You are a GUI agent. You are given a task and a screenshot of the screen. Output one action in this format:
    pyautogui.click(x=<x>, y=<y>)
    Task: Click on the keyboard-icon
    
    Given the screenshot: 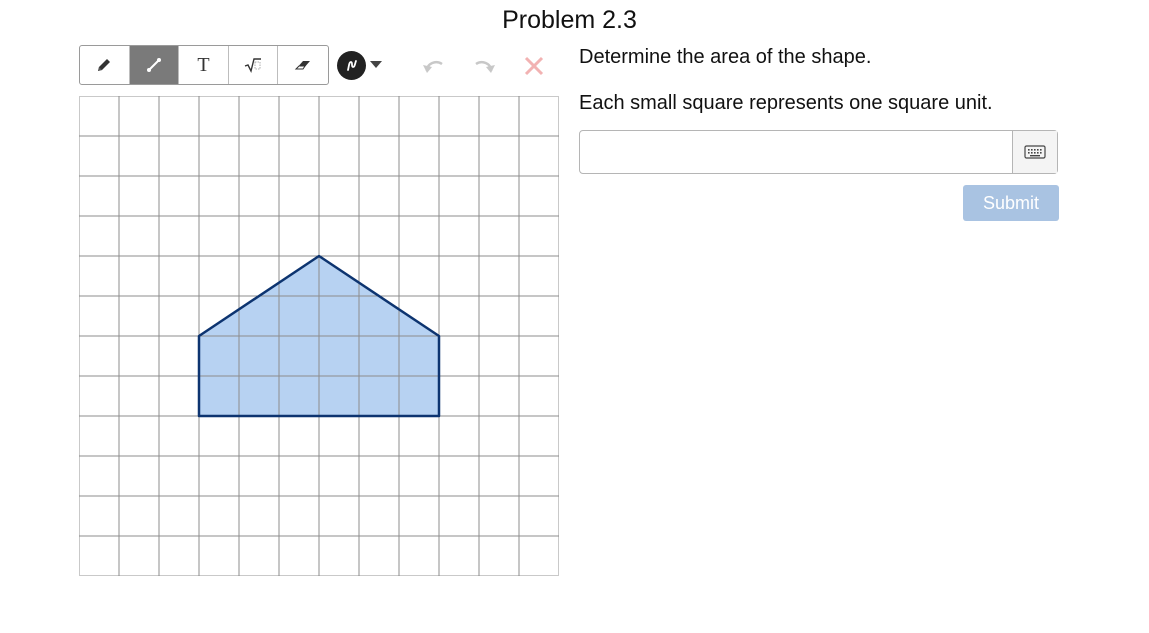 What is the action you would take?
    pyautogui.click(x=1035, y=152)
    